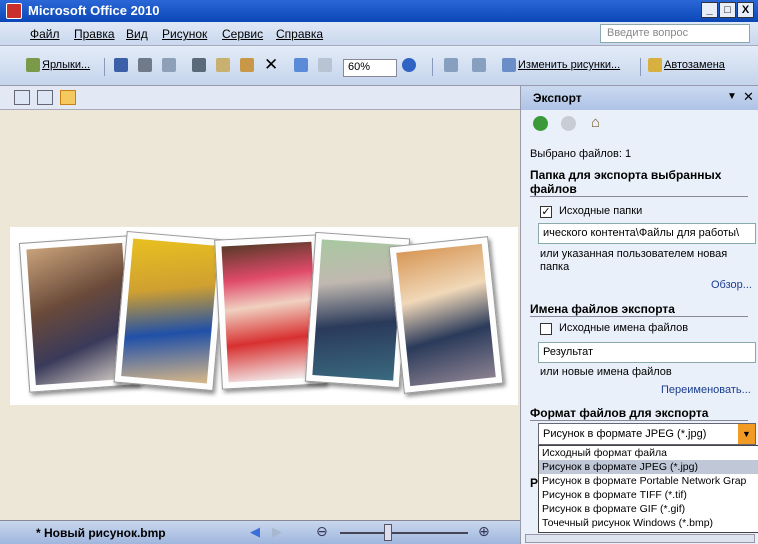 This screenshot has height=544, width=758. I want to click on format-select: Рисунок в формате JPEG (*.jpg) ▼, so click(647, 434).